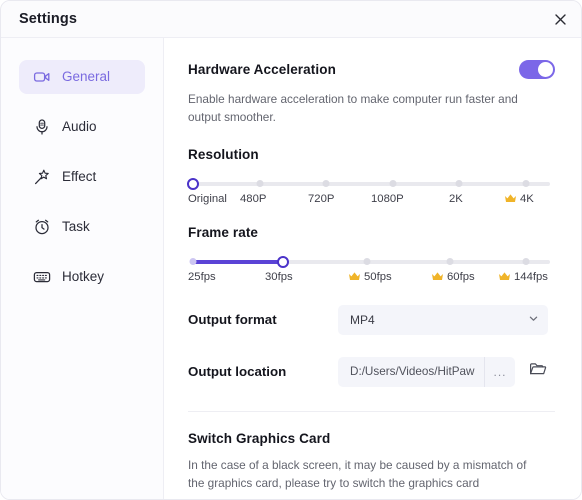 Image resolution: width=582 pixels, height=500 pixels. I want to click on sidebar-item-task: Task, so click(82, 227).